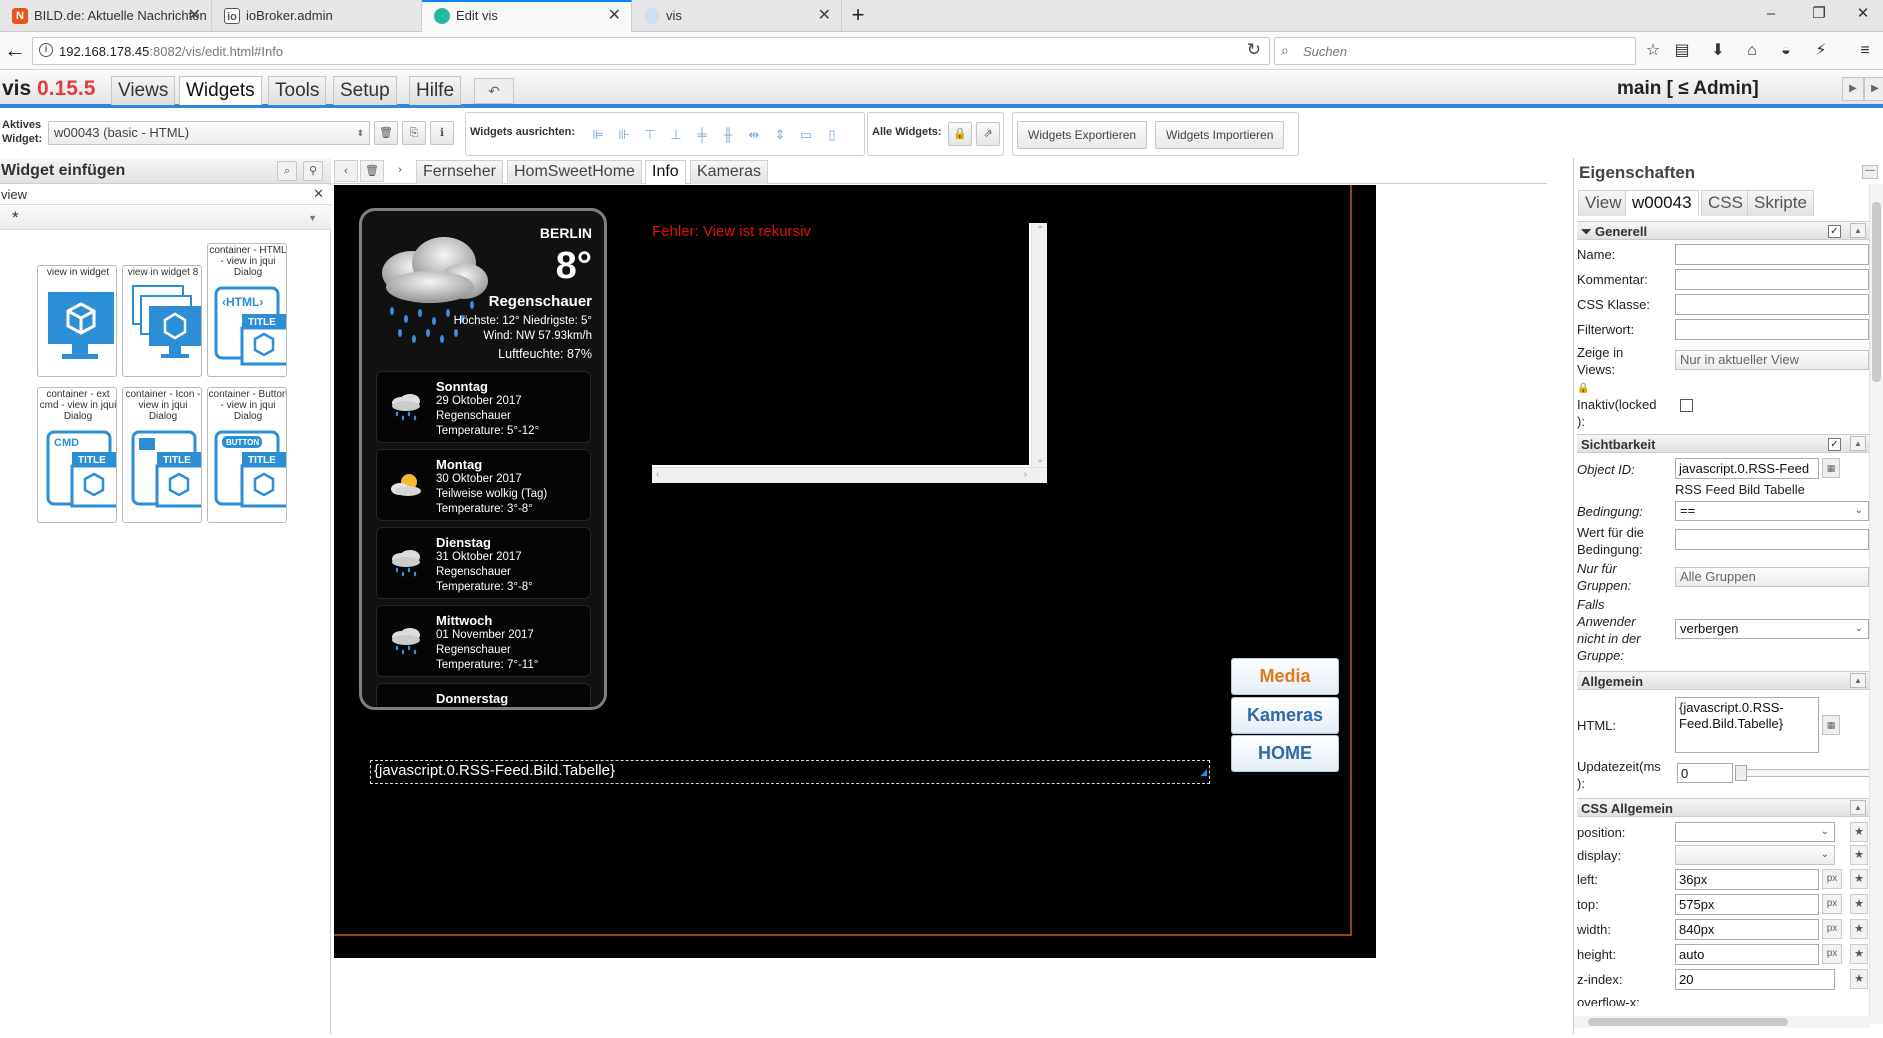 The image size is (1883, 1038). I want to click on condition-select: == ⌄, so click(1772, 511).